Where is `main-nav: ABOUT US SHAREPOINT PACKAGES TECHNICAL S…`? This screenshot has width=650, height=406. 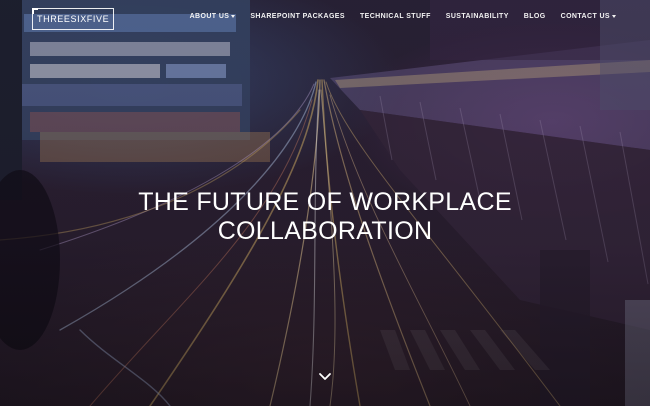 main-nav: ABOUT US SHAREPOINT PACKAGES TECHNICAL S… is located at coordinates (395, 16).